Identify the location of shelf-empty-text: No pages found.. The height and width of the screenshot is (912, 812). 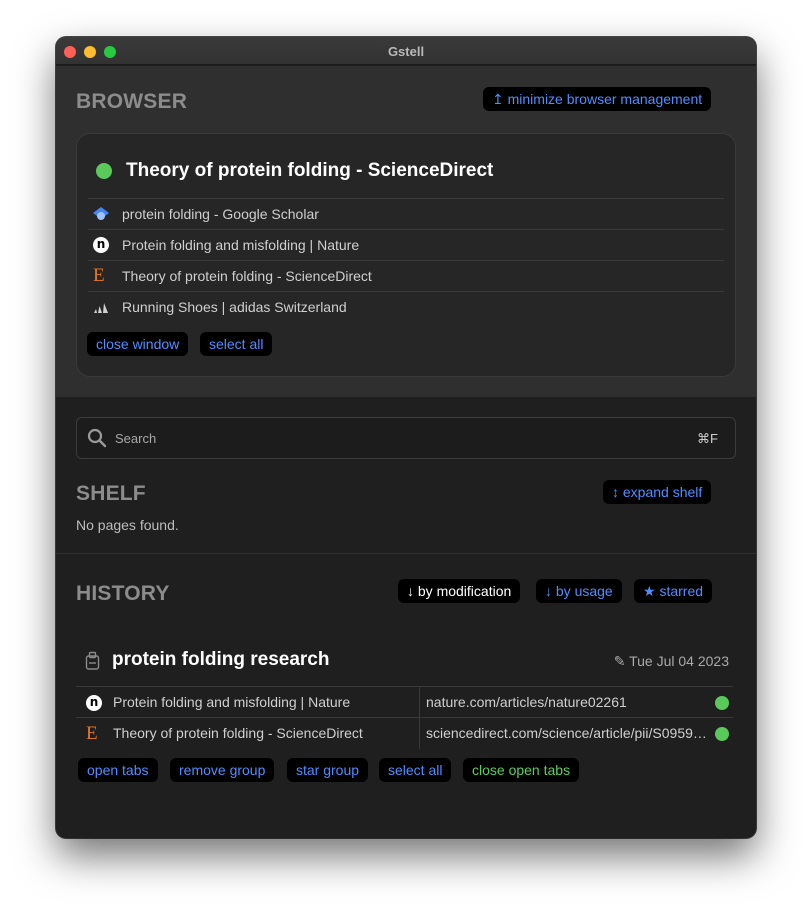
(127, 525).